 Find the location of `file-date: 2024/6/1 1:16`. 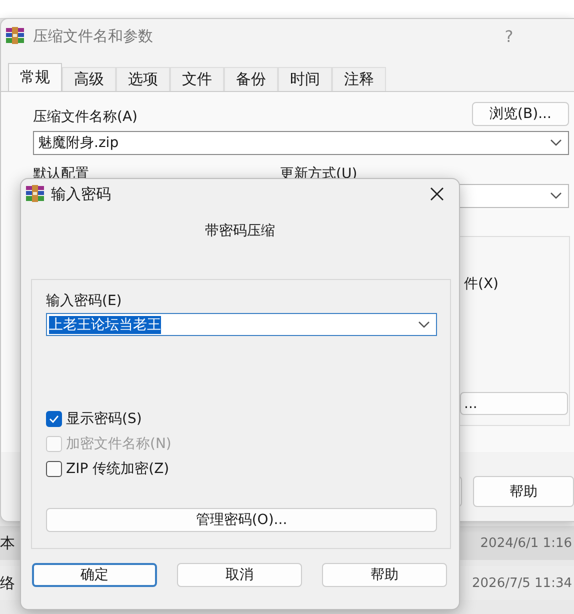

file-date: 2024/6/1 1:16 is located at coordinates (526, 543).